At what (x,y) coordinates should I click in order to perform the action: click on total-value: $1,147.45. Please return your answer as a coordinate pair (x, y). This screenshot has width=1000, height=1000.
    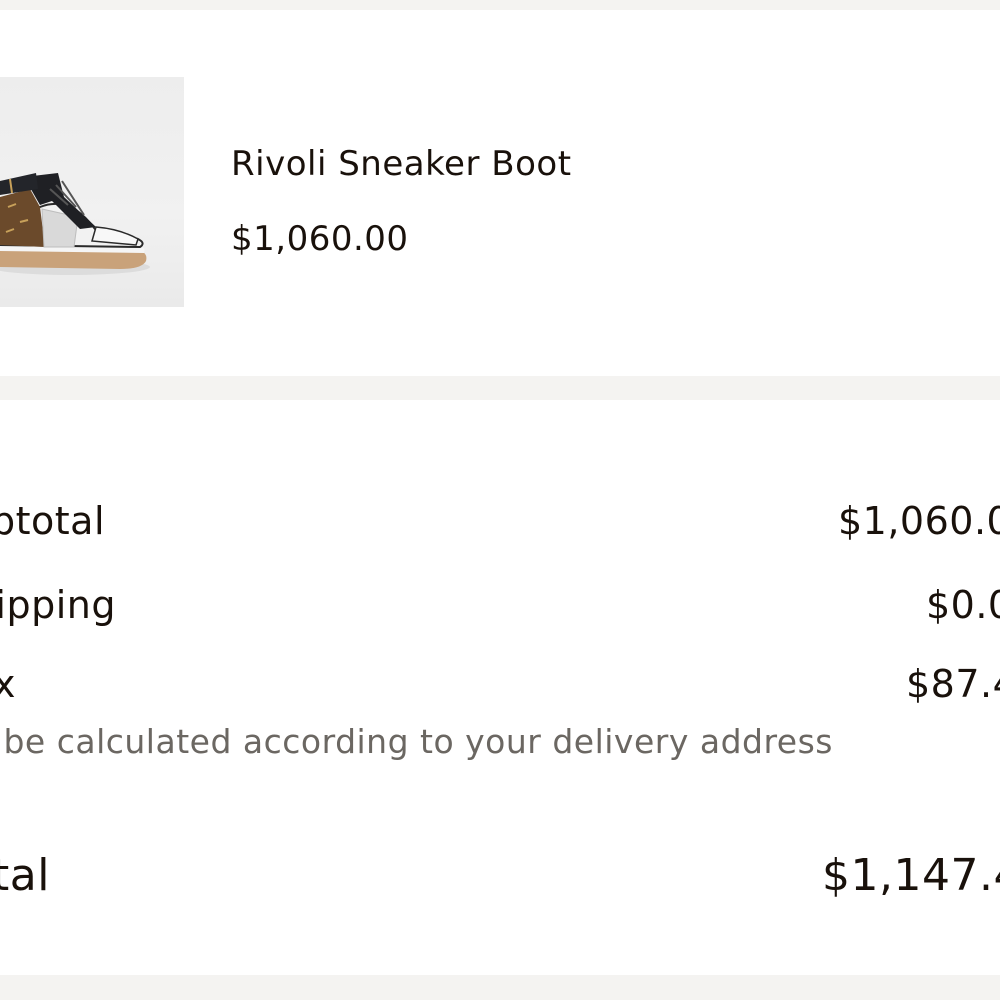
    Looking at the image, I should click on (911, 875).